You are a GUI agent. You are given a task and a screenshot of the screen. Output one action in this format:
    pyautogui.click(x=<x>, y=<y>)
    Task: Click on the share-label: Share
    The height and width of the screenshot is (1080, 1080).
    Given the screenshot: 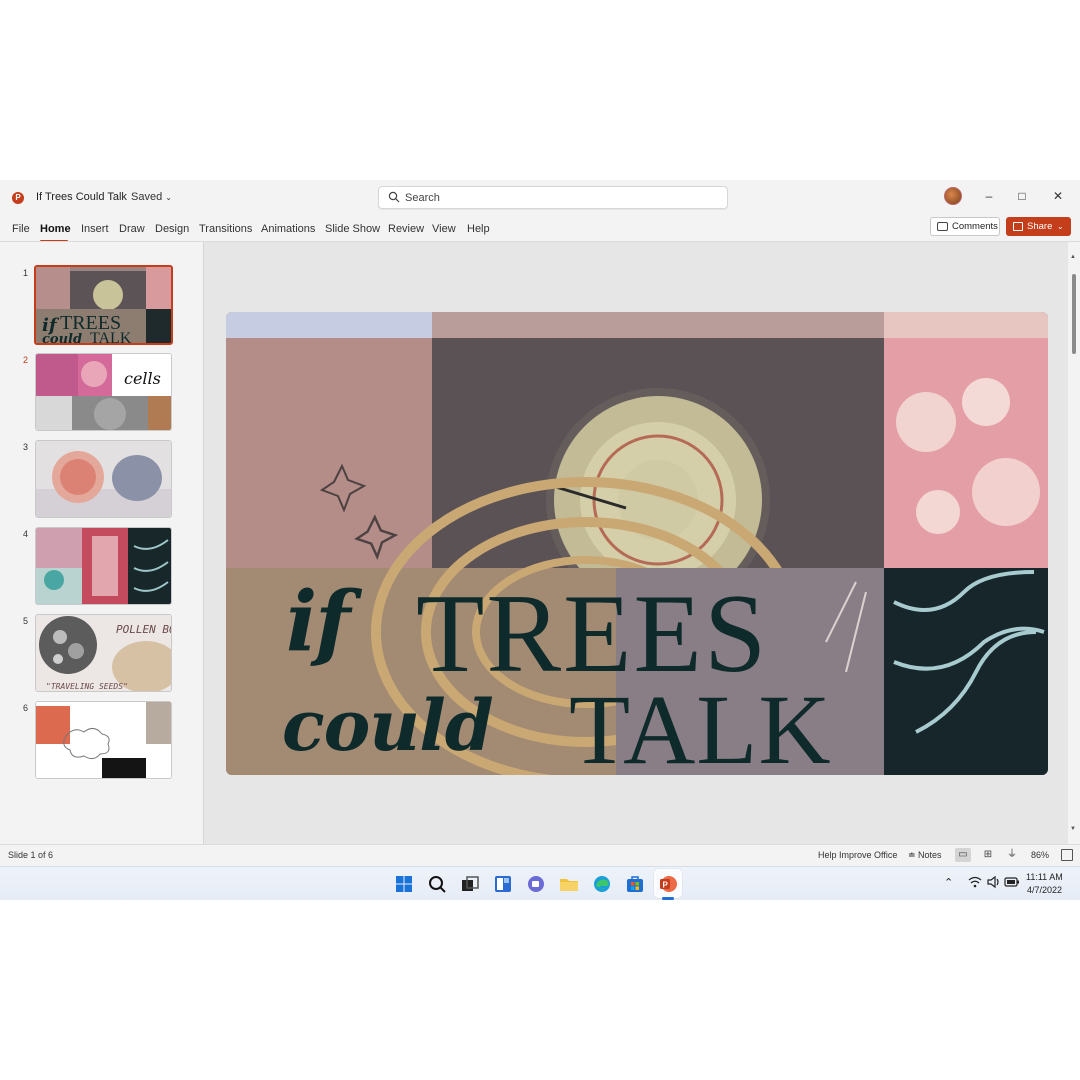 What is the action you would take?
    pyautogui.click(x=1040, y=226)
    